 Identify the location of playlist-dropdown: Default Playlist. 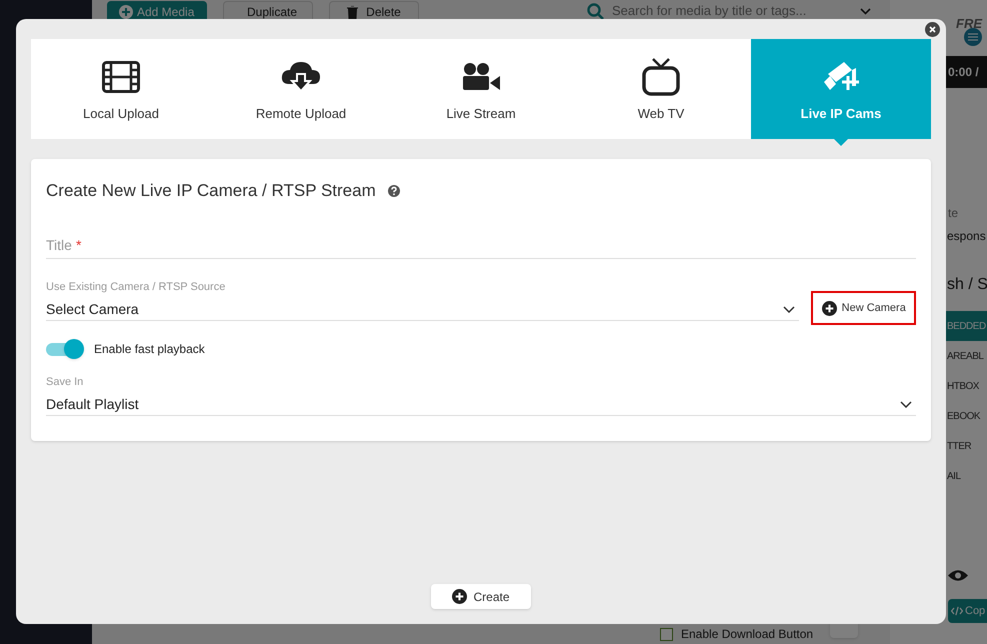
(481, 405).